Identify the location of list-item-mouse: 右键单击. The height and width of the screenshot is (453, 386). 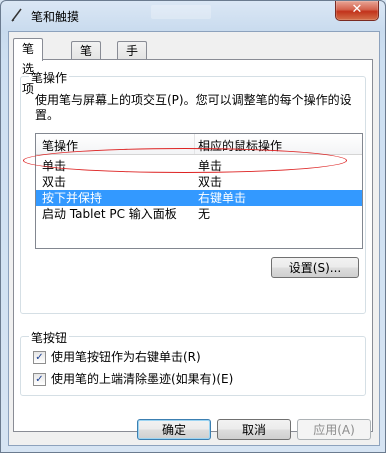
(222, 198).